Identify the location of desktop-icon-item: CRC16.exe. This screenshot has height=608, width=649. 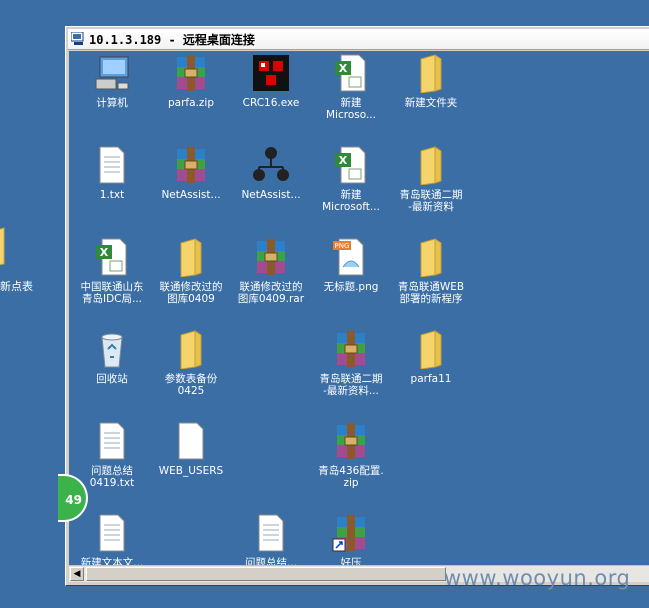
(271, 81).